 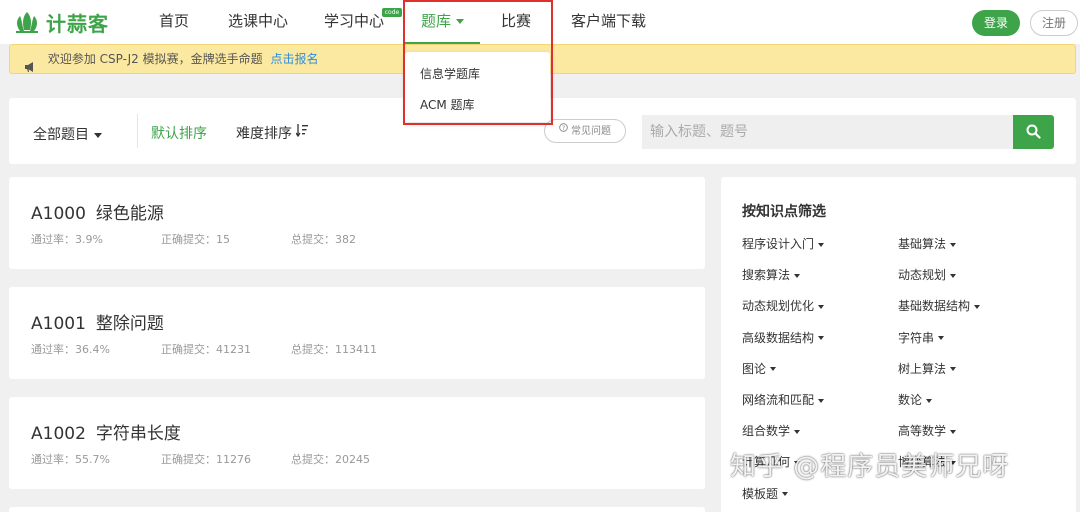 What do you see at coordinates (392, 12) in the screenshot?
I see `code-badge: code` at bounding box center [392, 12].